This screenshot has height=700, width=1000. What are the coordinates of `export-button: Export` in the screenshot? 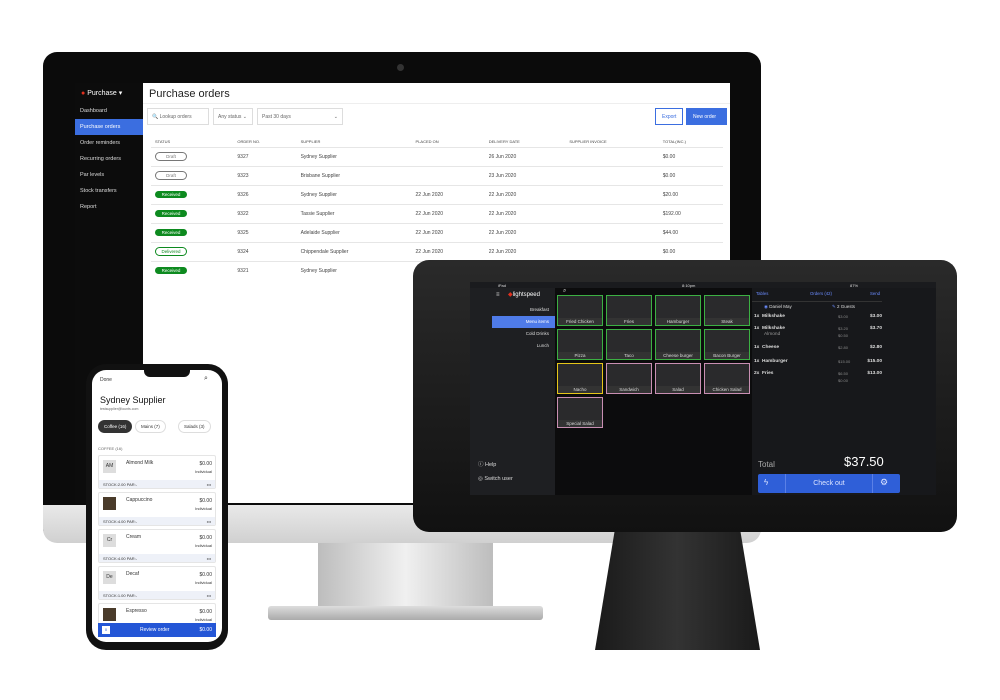 It's located at (669, 116).